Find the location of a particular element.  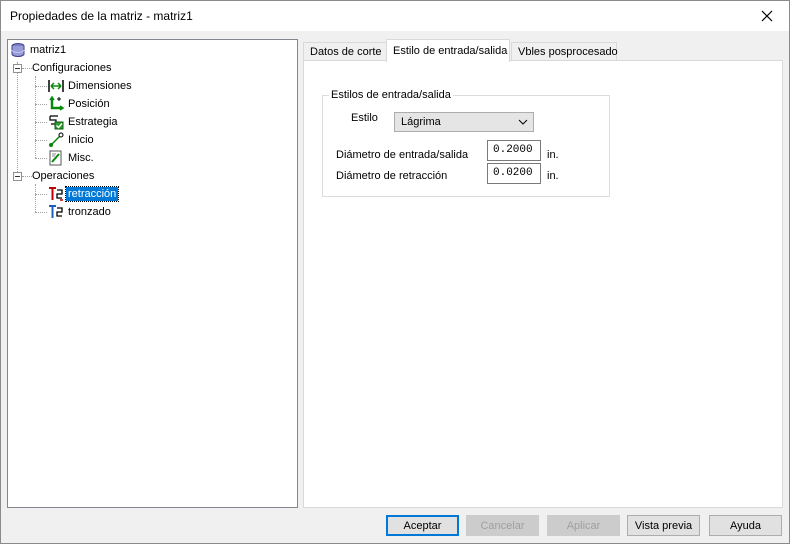

estilo-selected-value: Lágrima is located at coordinates (421, 122).